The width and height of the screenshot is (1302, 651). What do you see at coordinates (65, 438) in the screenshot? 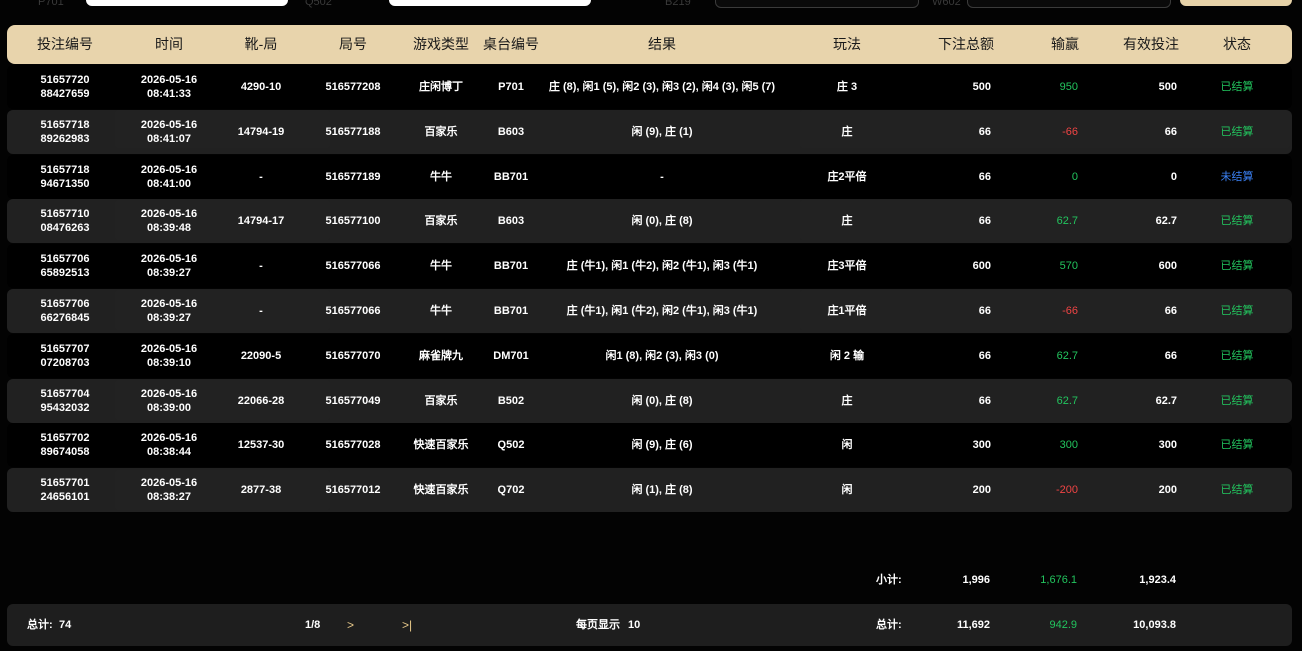
I see `bet-id-part: 51657702` at bounding box center [65, 438].